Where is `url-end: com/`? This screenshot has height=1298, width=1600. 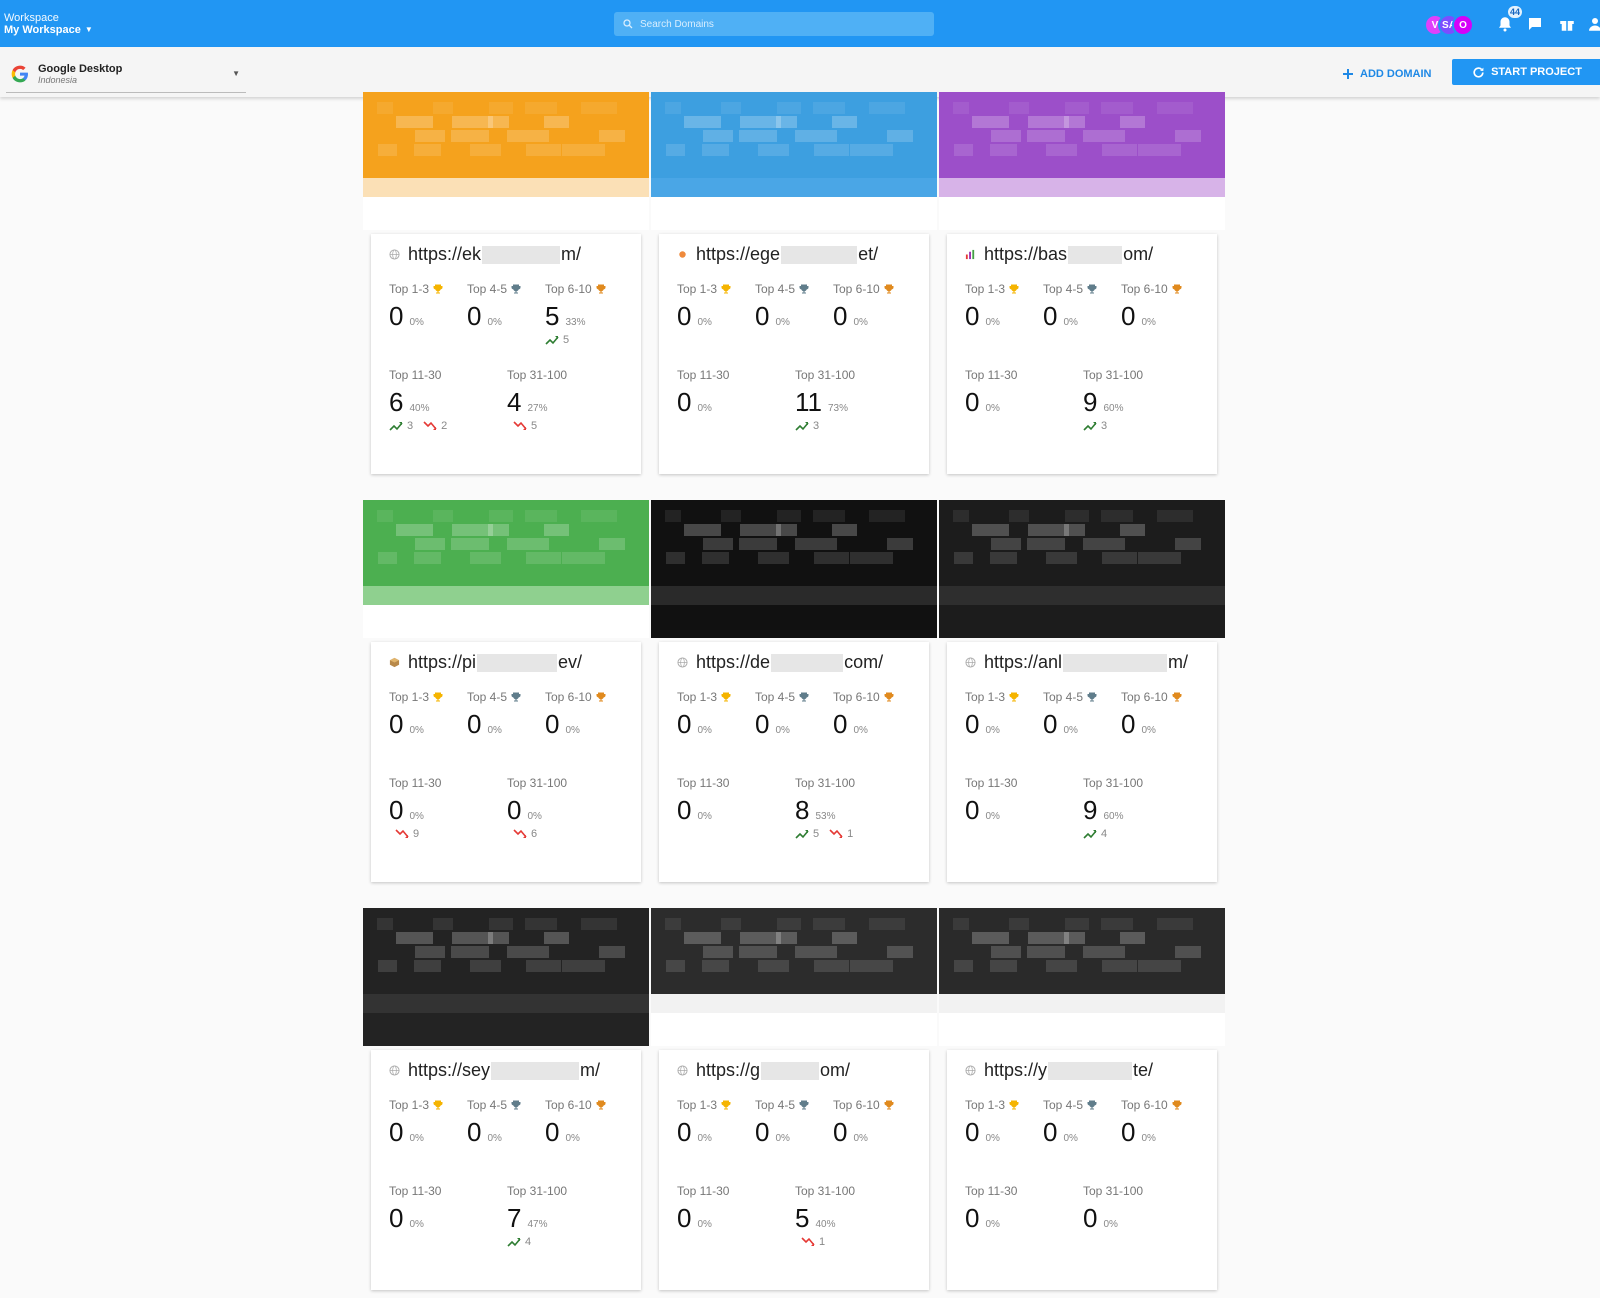
url-end: com/ is located at coordinates (864, 662).